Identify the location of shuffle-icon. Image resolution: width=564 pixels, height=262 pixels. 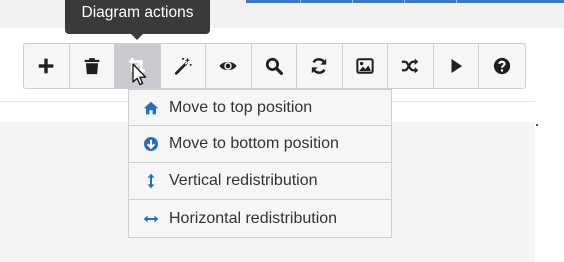
(410, 66).